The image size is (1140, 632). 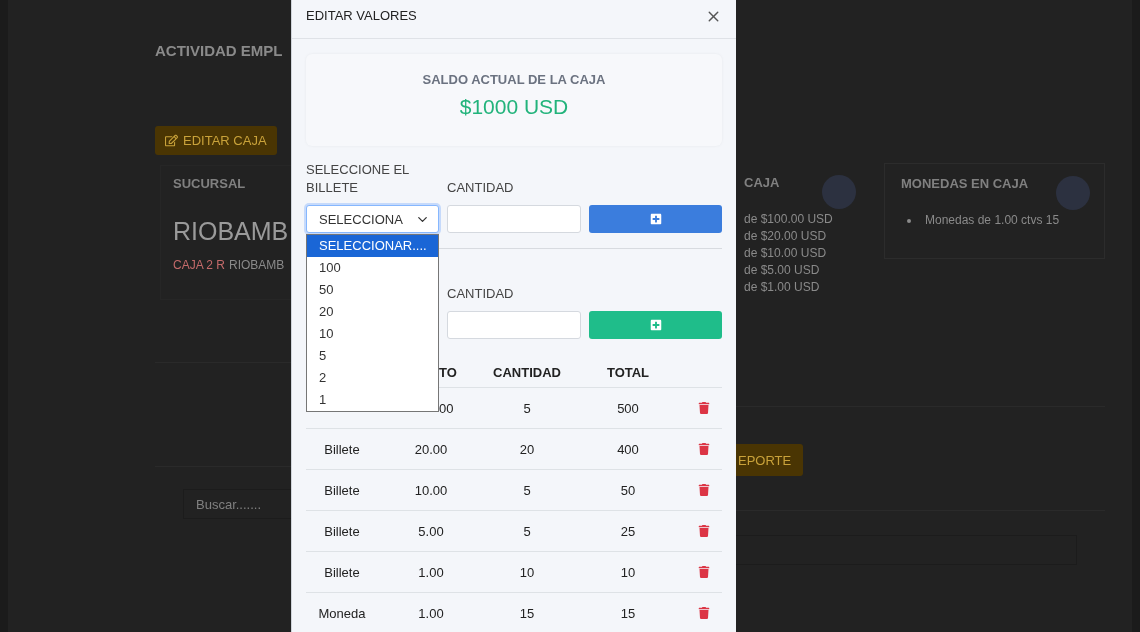 I want to click on coin-item: Monedas de 1.00 ctvs 15, so click(x=992, y=220).